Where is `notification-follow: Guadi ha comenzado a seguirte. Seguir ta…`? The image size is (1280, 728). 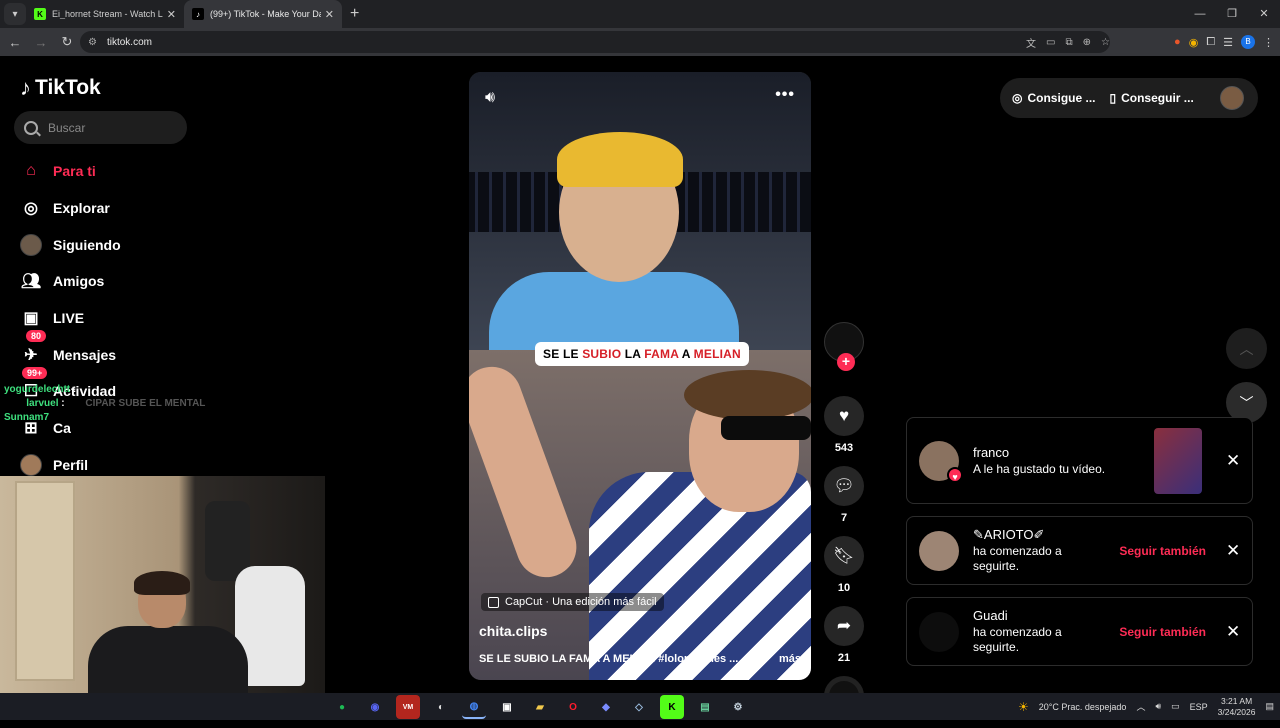
notification-follow: Guadi ha comenzado a seguirte. Seguir ta… is located at coordinates (1079, 631).